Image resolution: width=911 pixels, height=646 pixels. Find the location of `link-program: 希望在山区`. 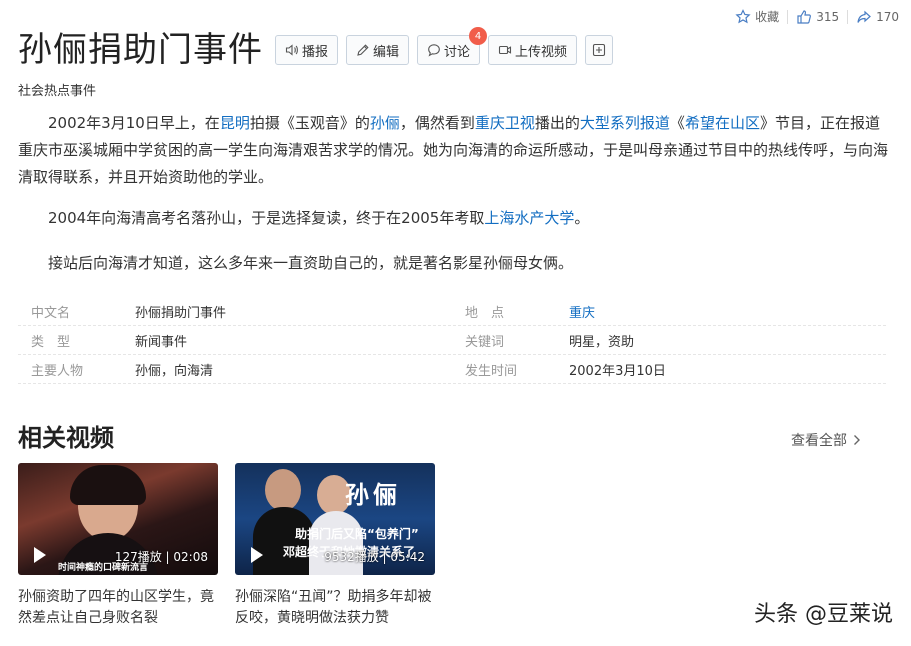

link-program: 希望在山区 is located at coordinates (722, 123).